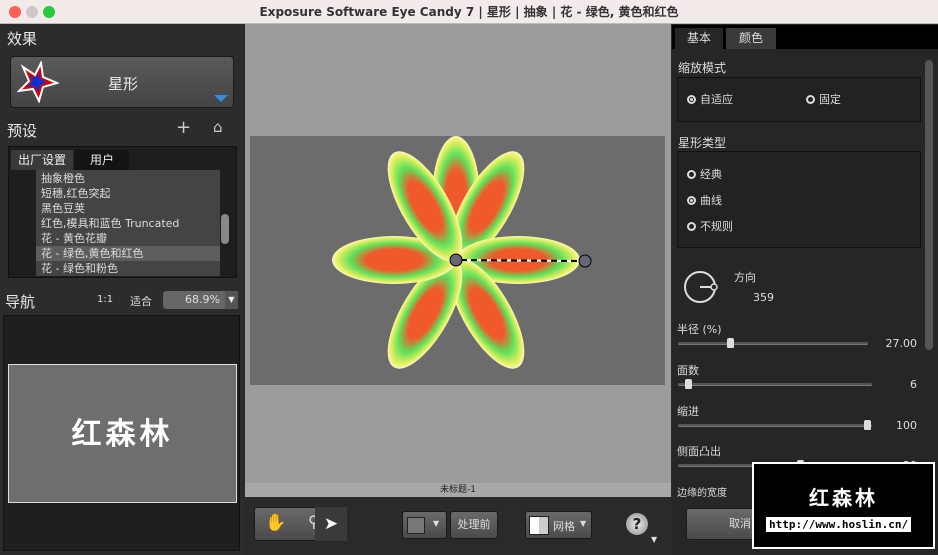  Describe the element at coordinates (221, 98) in the screenshot. I see `dropdown-triangle-icon` at that location.